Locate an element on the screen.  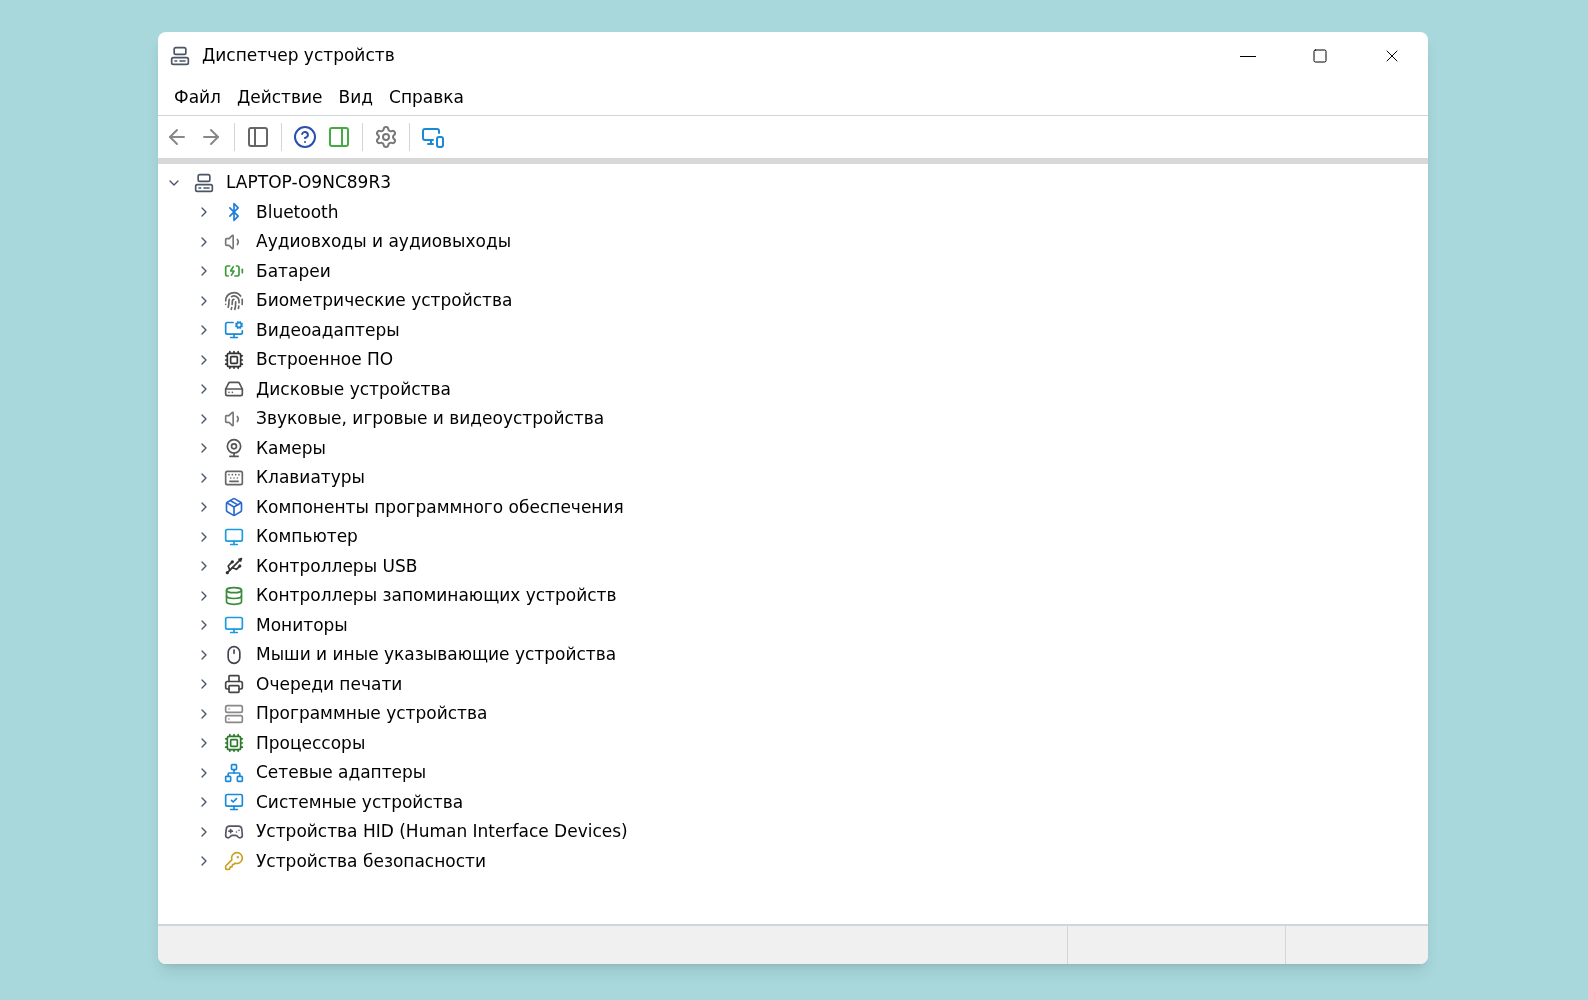
maximize-icon is located at coordinates (1320, 56).